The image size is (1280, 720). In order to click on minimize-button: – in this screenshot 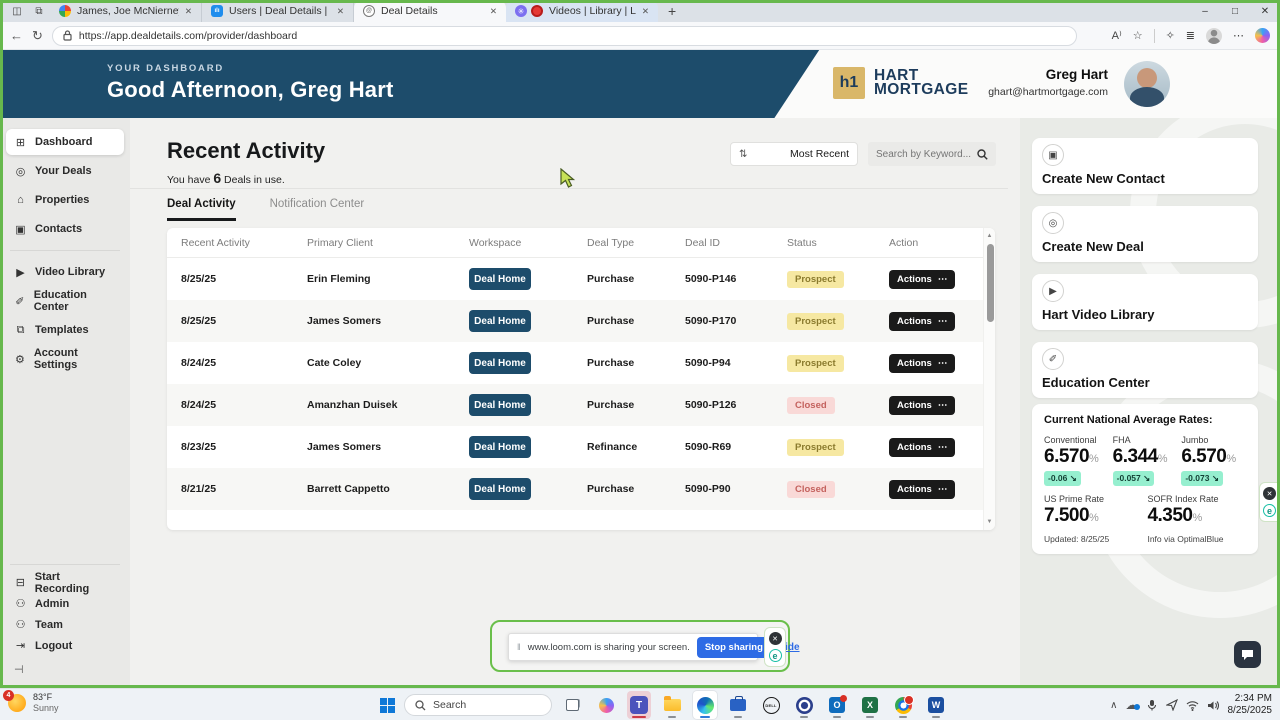, I will do `click(1205, 11)`.